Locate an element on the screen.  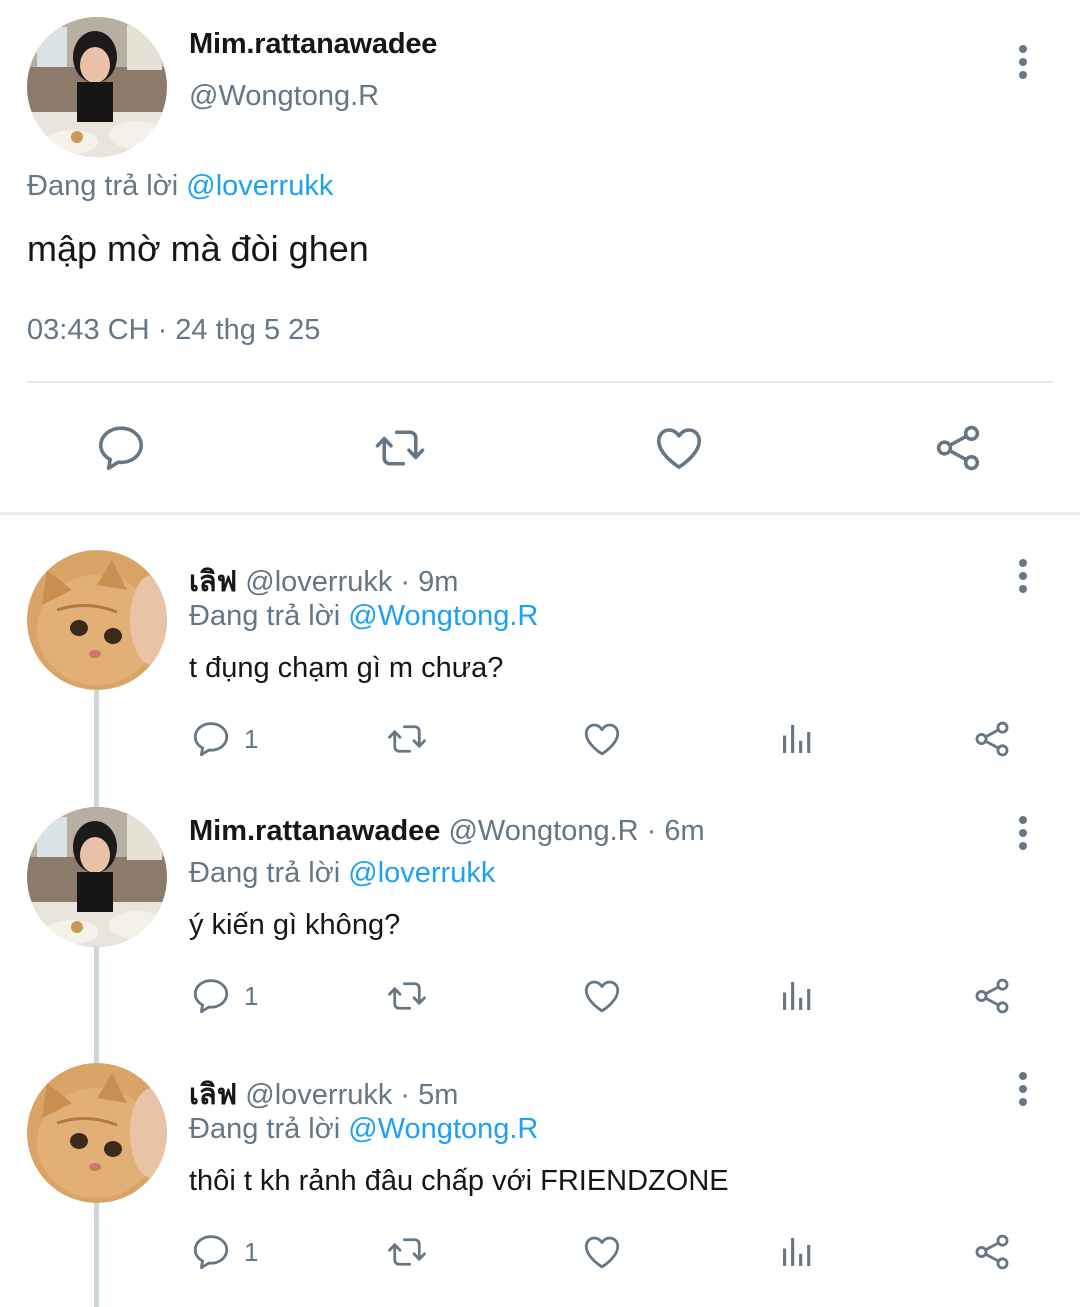
tweet-text: mập mờ mà đòi ghen is located at coordinates (198, 248).